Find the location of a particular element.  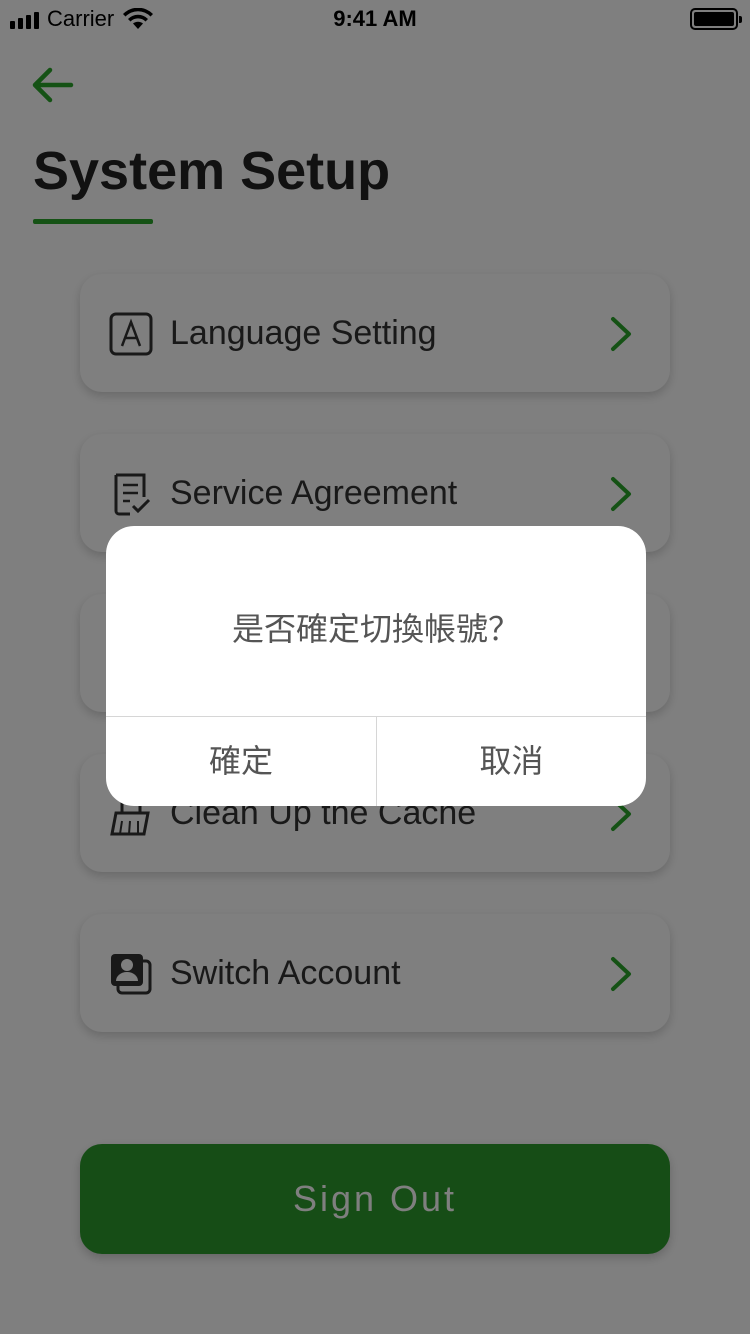

dialog-message: 是否確定切換帳號？ is located at coordinates (375, 629).